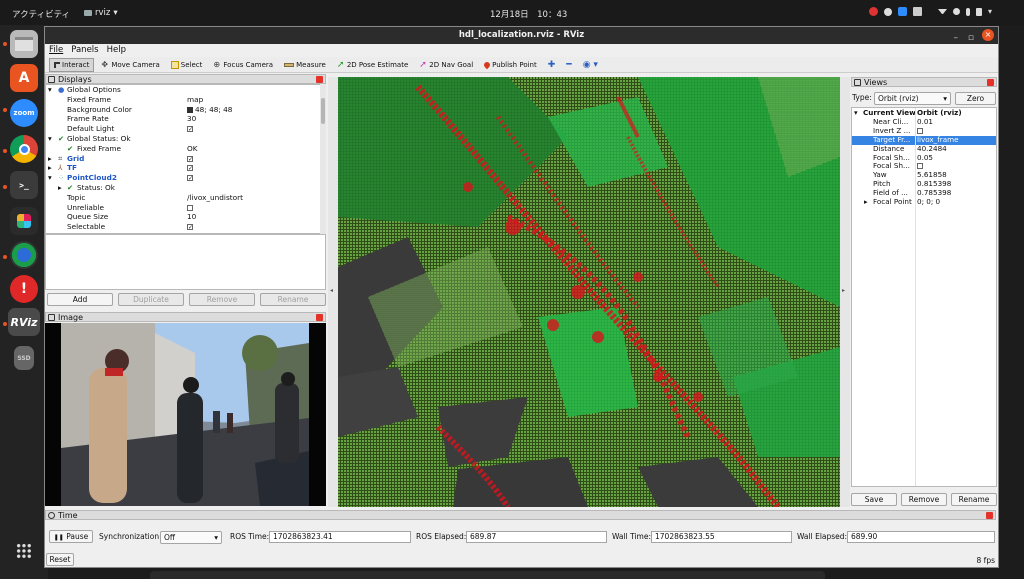 The height and width of the screenshot is (579, 1024). What do you see at coordinates (183, 168) in the screenshot?
I see `tree-row-tf: ▸ ⅄ TF ✓` at bounding box center [183, 168].